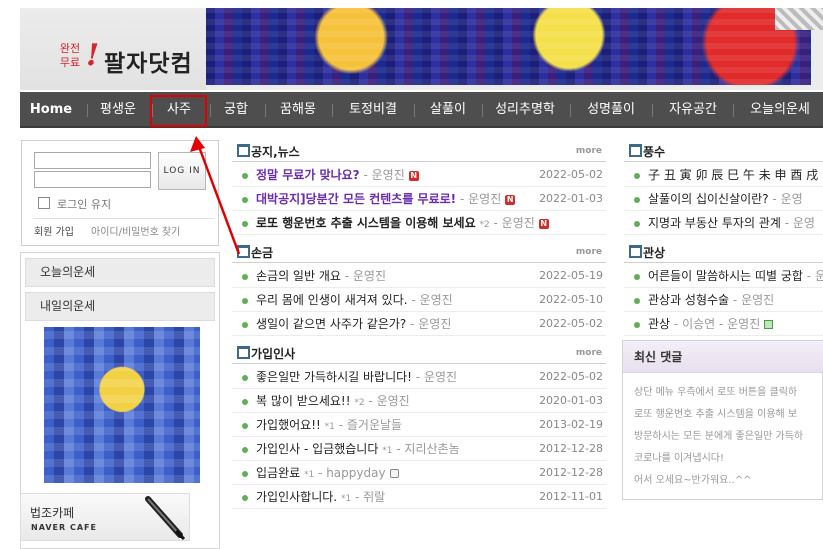 Image resolution: width=823 pixels, height=549 pixels. I want to click on comment-item: 로또 행운번호 추출 시스템을 이용해 보, so click(715, 412).